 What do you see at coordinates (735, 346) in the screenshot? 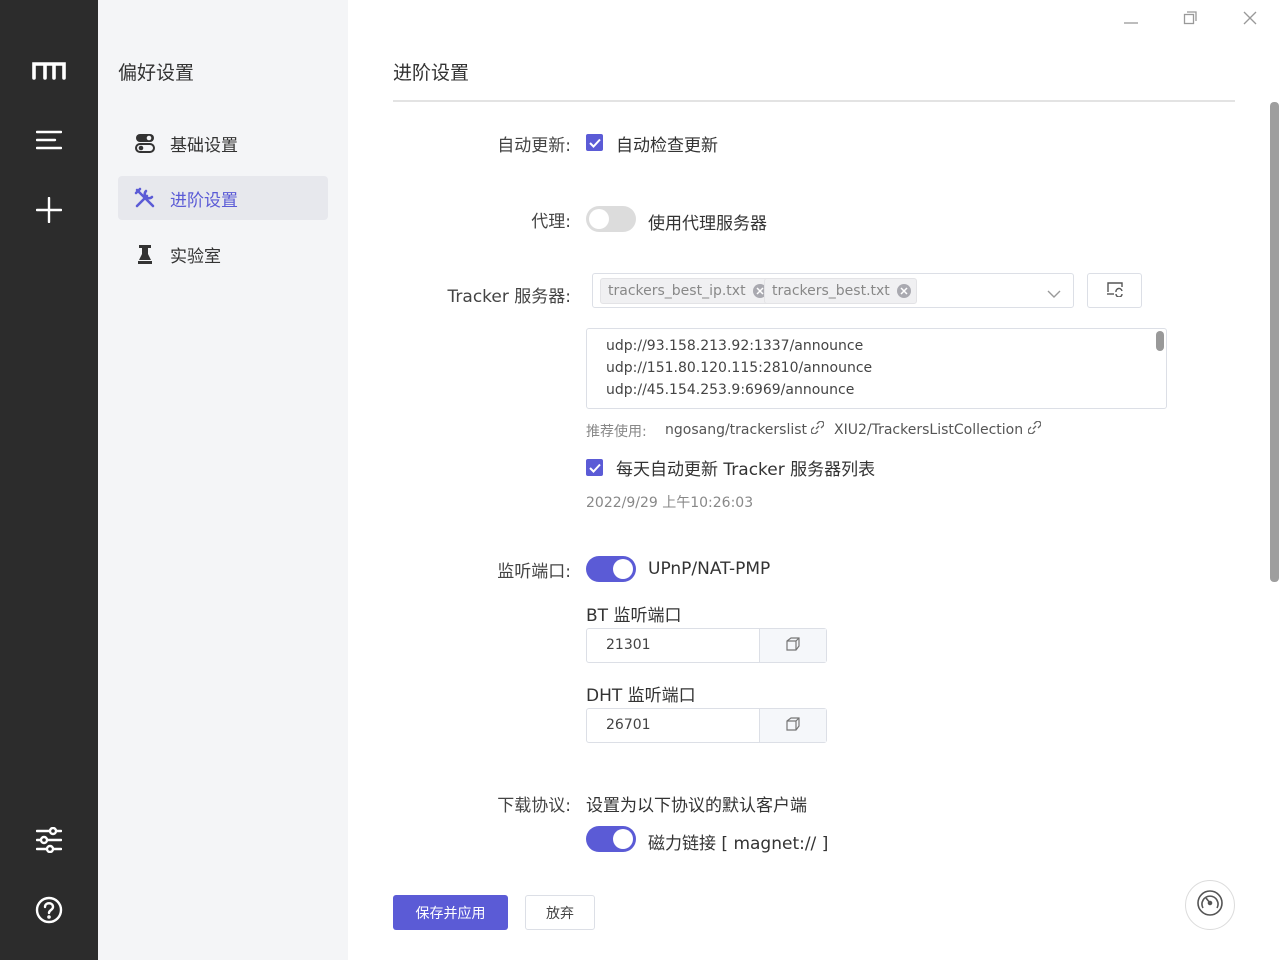
I see `tracker-line: udp://93.158.213.92:1337/announce` at bounding box center [735, 346].